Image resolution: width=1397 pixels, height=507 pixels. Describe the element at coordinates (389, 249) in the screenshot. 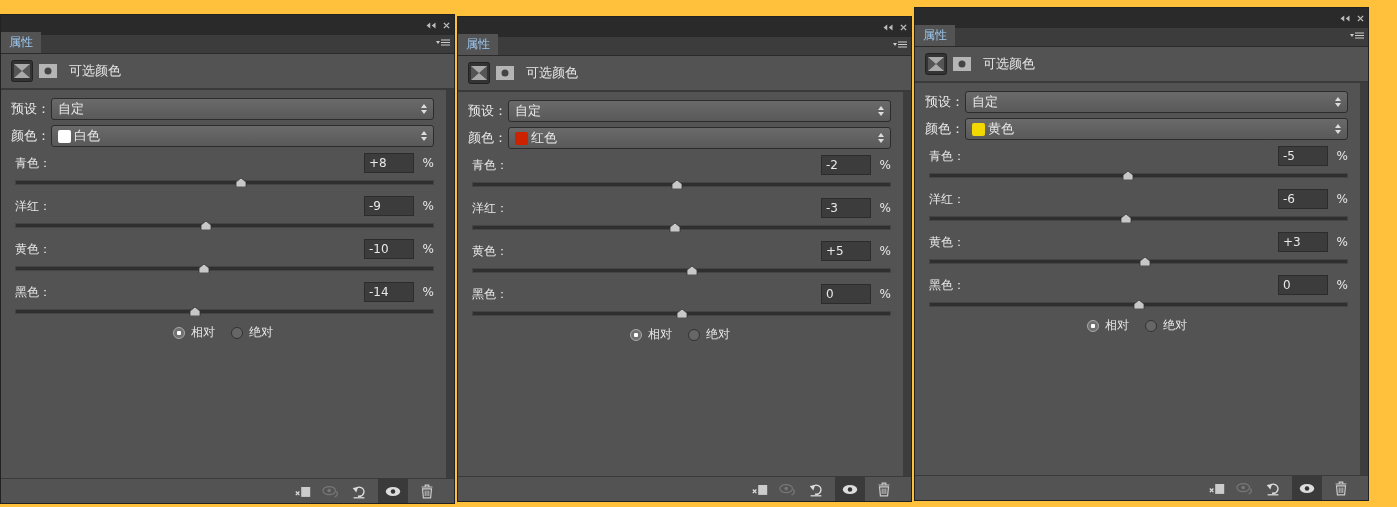

I see `value-field: -10` at that location.